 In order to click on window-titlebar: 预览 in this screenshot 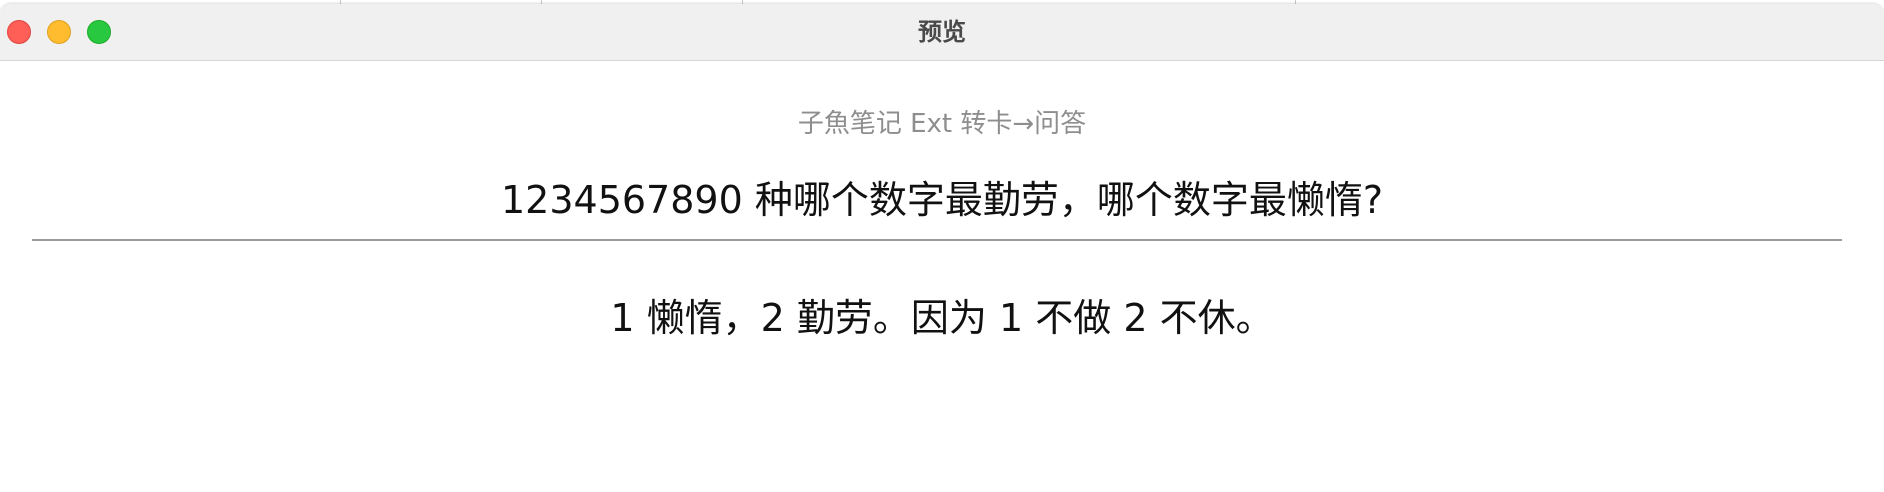, I will do `click(942, 32)`.